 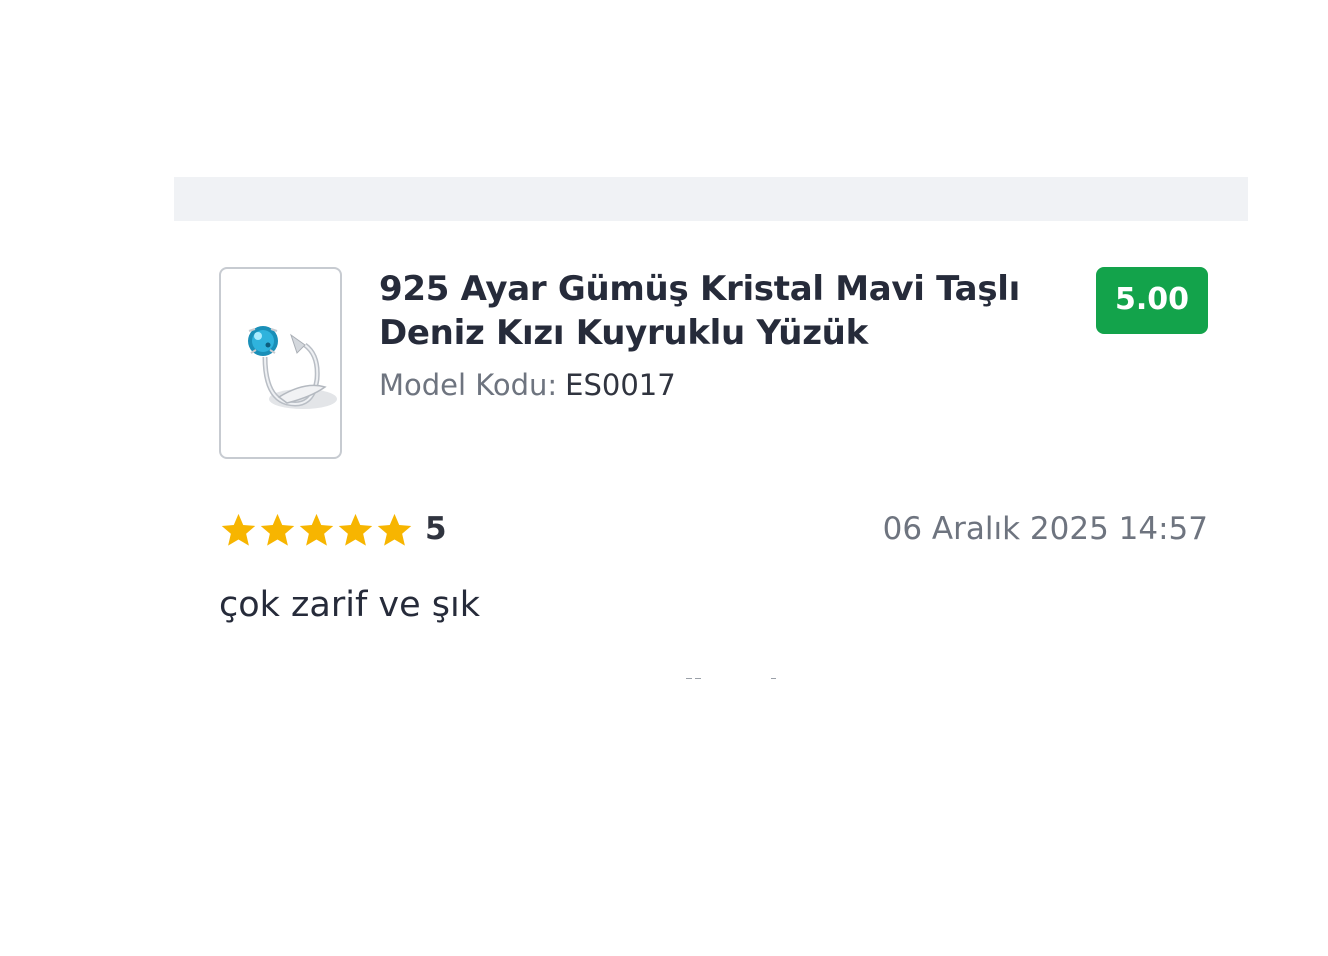 I want to click on star-rating, so click(x=316, y=530).